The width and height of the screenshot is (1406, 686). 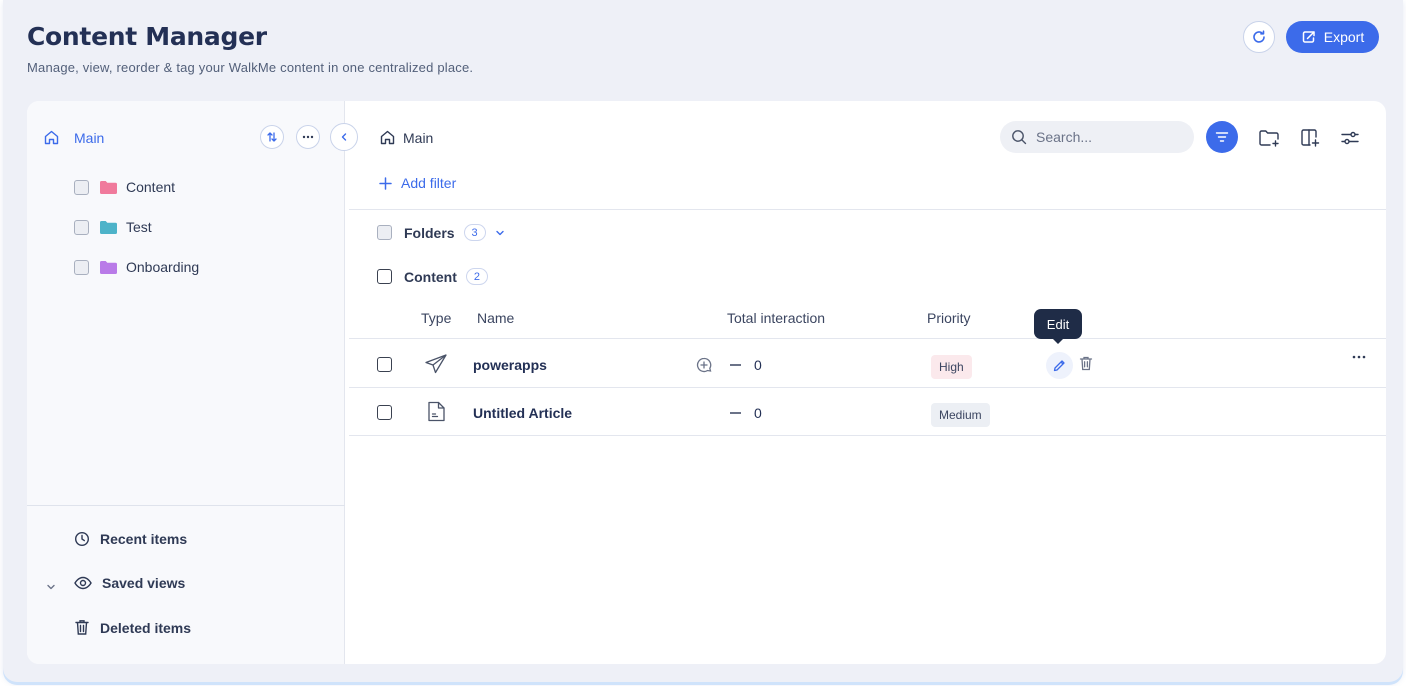 What do you see at coordinates (951, 367) in the screenshot?
I see `priority-badge: High` at bounding box center [951, 367].